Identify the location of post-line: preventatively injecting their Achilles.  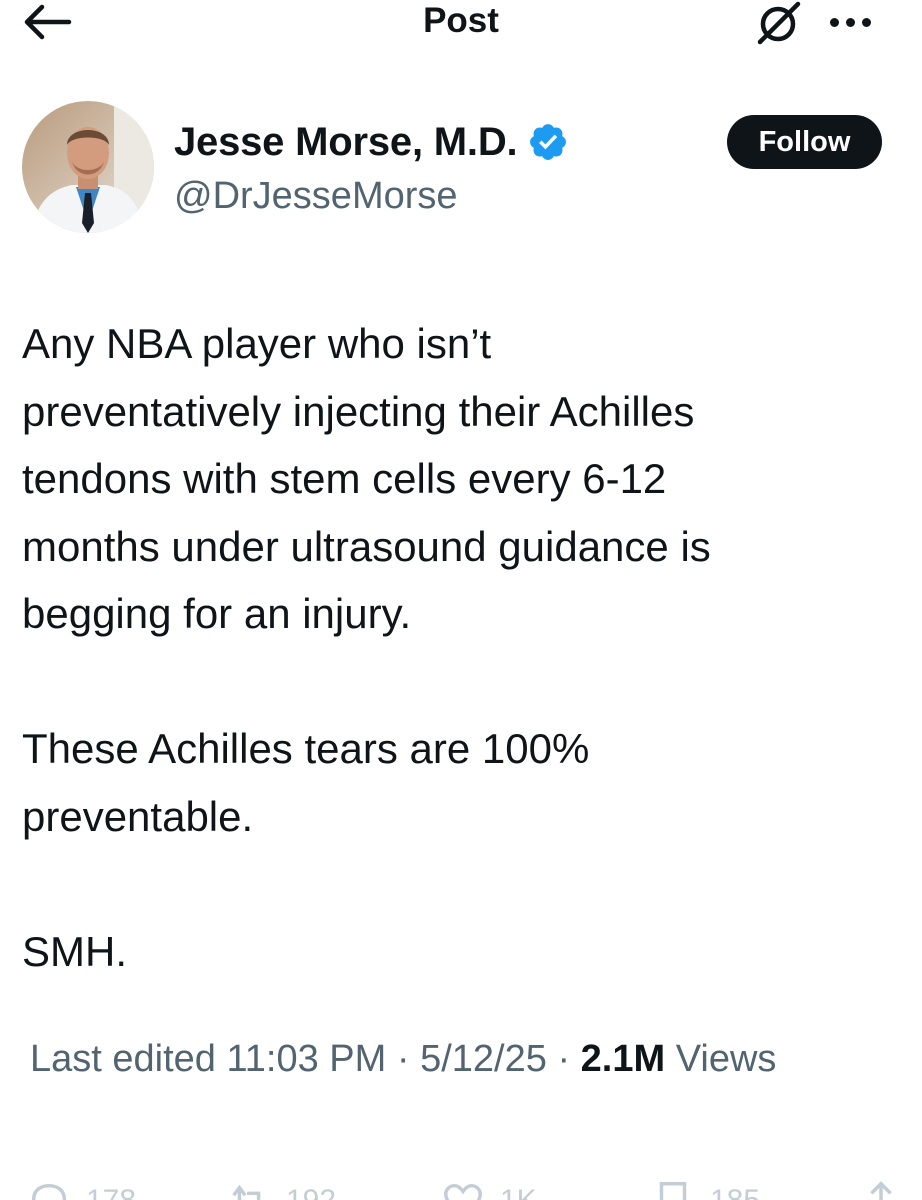
(358, 411).